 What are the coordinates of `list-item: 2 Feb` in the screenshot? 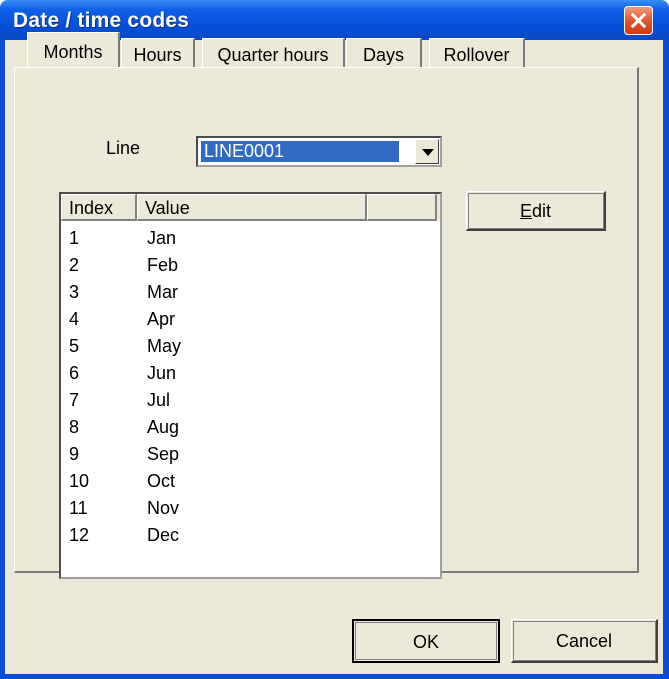 It's located at (246, 266).